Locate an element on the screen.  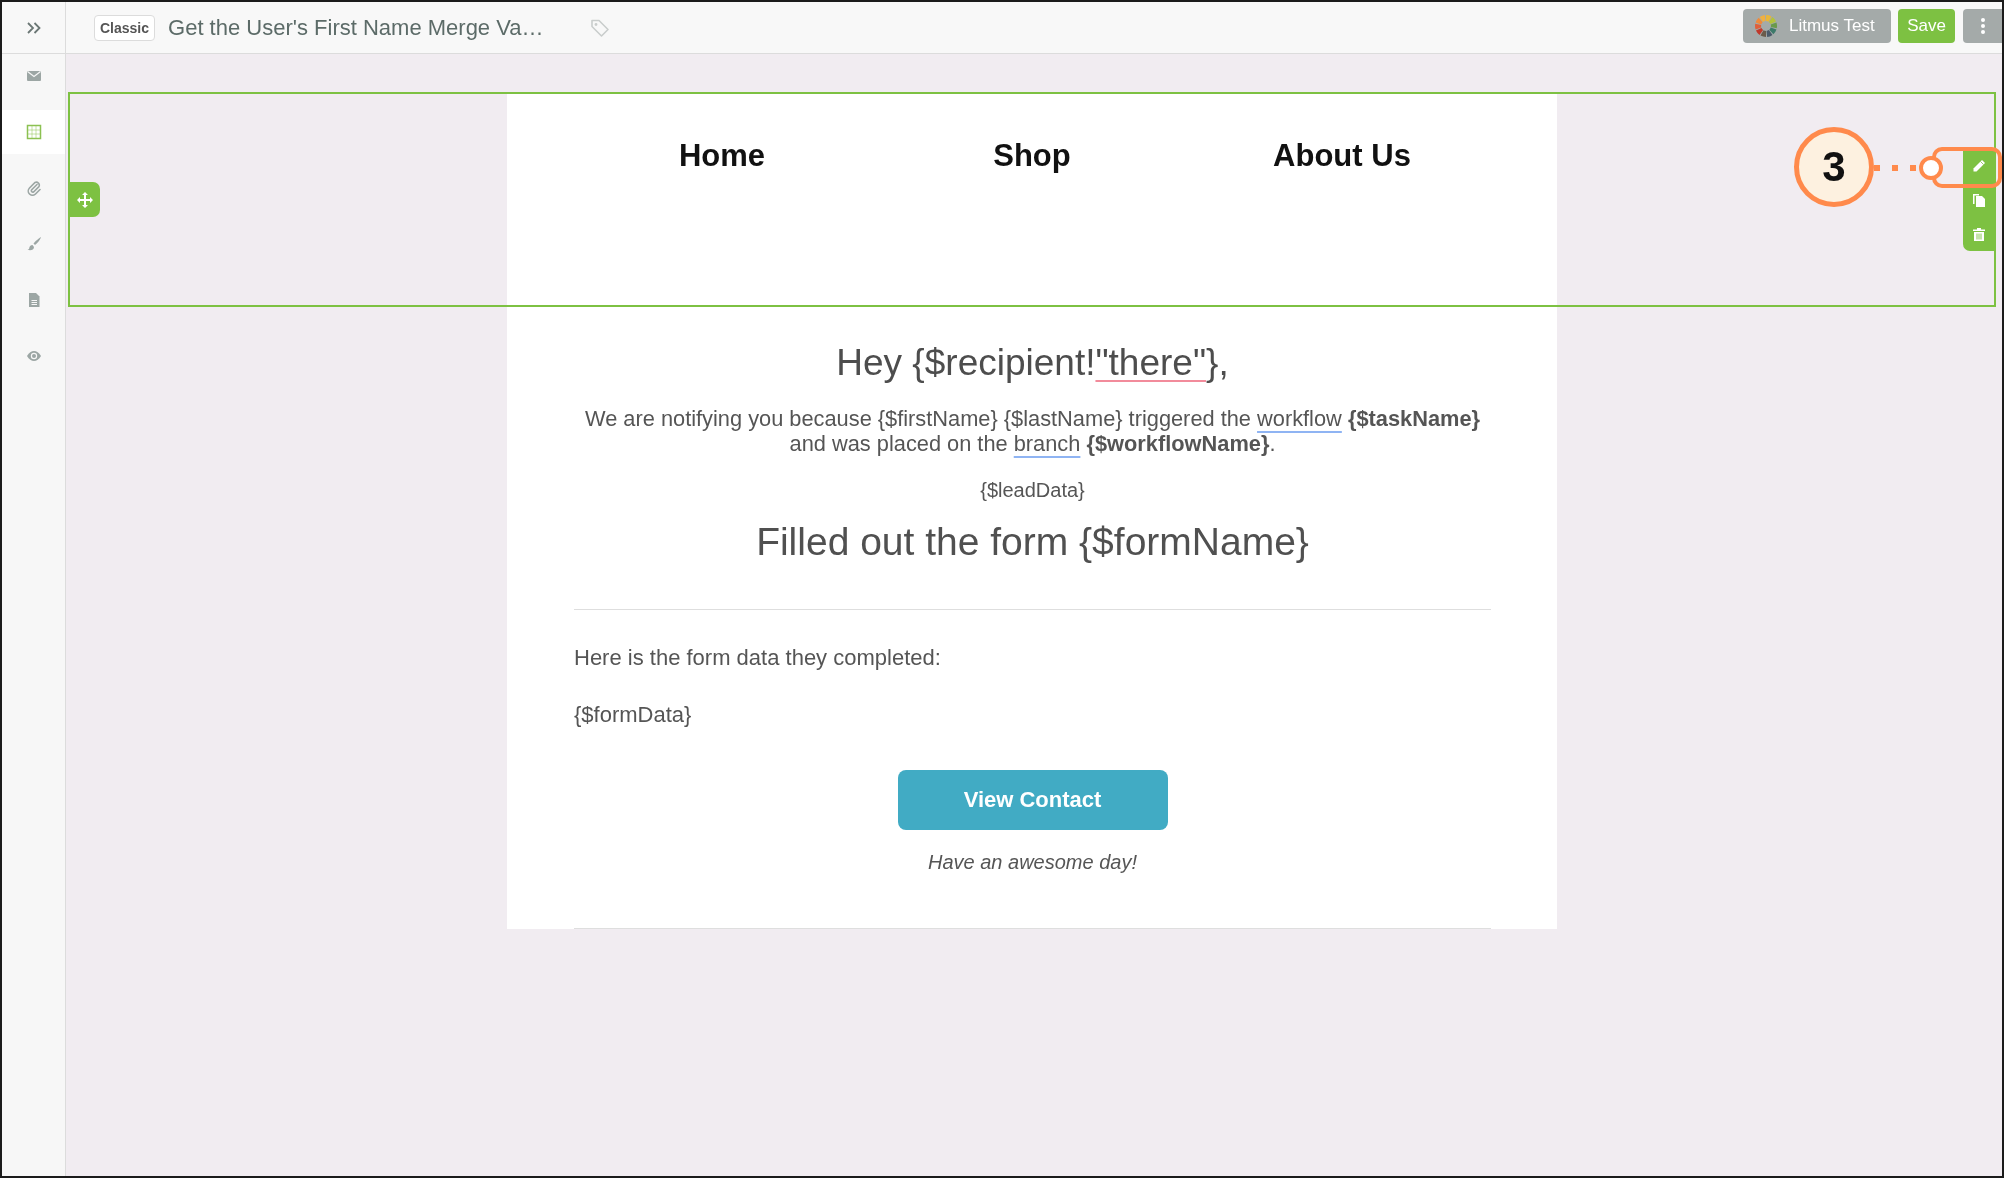
form-intro-text: Here is the form data they completed: is located at coordinates (758, 658).